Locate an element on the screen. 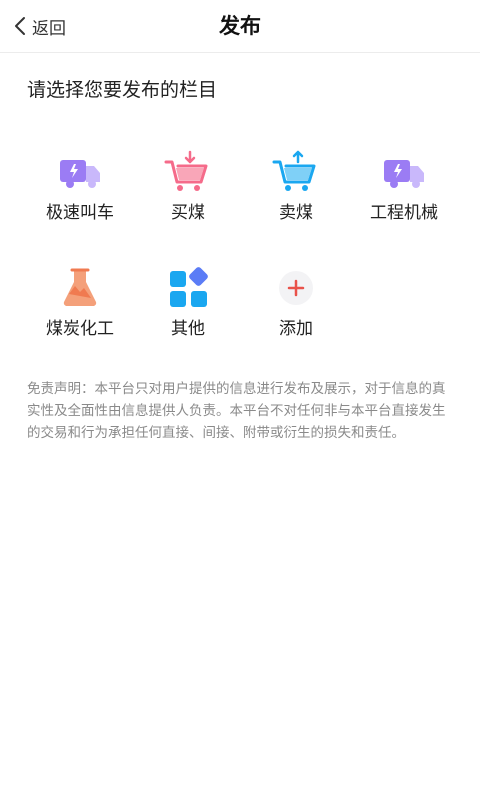 This screenshot has width=480, height=800. category-other: 其他 is located at coordinates (188, 306).